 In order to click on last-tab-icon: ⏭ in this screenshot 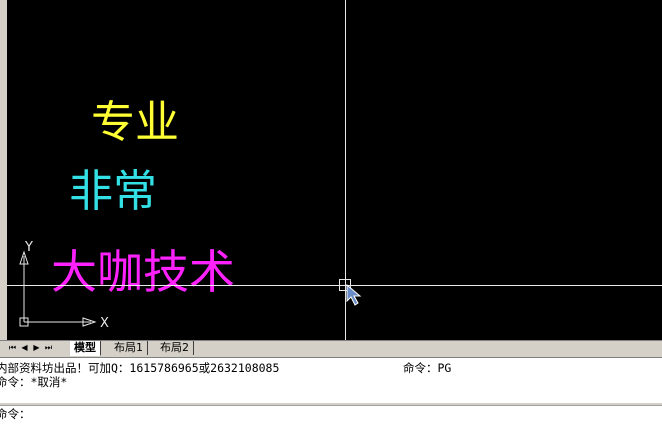, I will do `click(48, 348)`.